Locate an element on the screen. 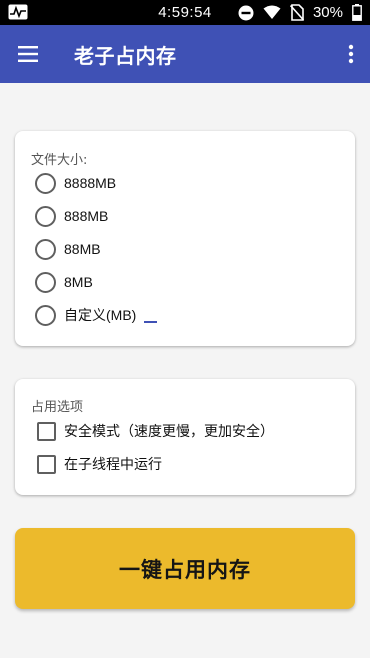  do-not-disturb-icon is located at coordinates (246, 13).